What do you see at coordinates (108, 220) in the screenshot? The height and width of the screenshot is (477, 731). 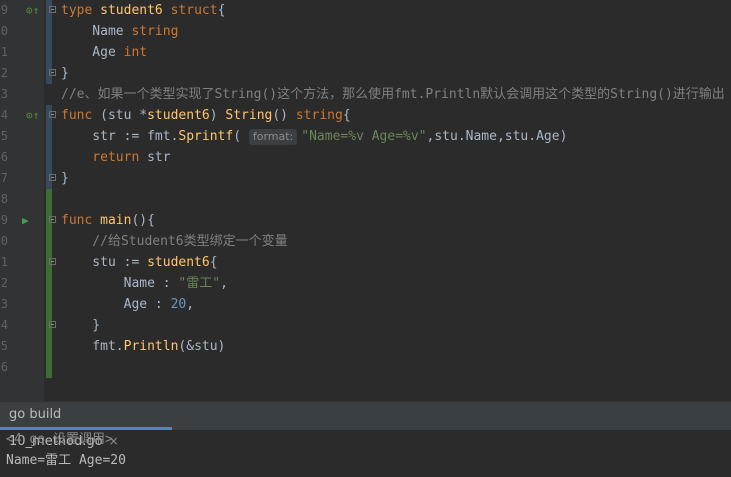 I see `code-text: func main(){` at bounding box center [108, 220].